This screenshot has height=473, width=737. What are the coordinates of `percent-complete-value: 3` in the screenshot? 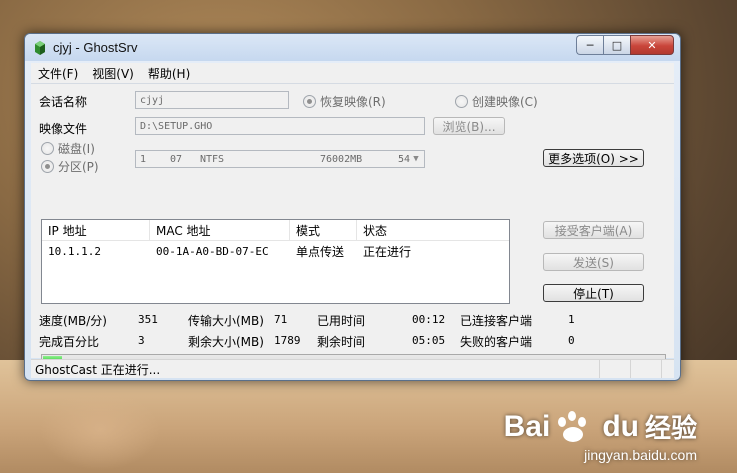 It's located at (141, 340).